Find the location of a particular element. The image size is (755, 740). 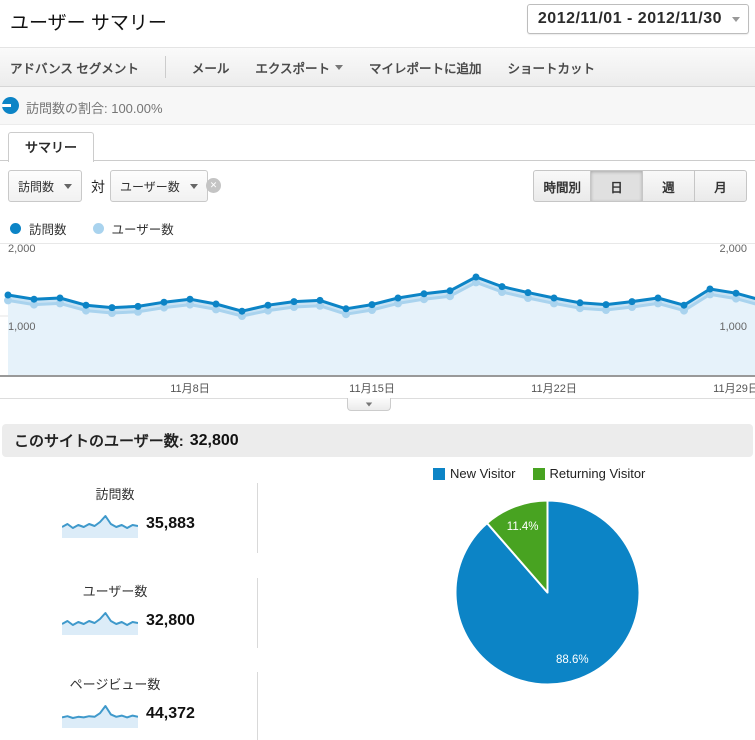

page-title: ユーザー サマリー is located at coordinates (88, 23).